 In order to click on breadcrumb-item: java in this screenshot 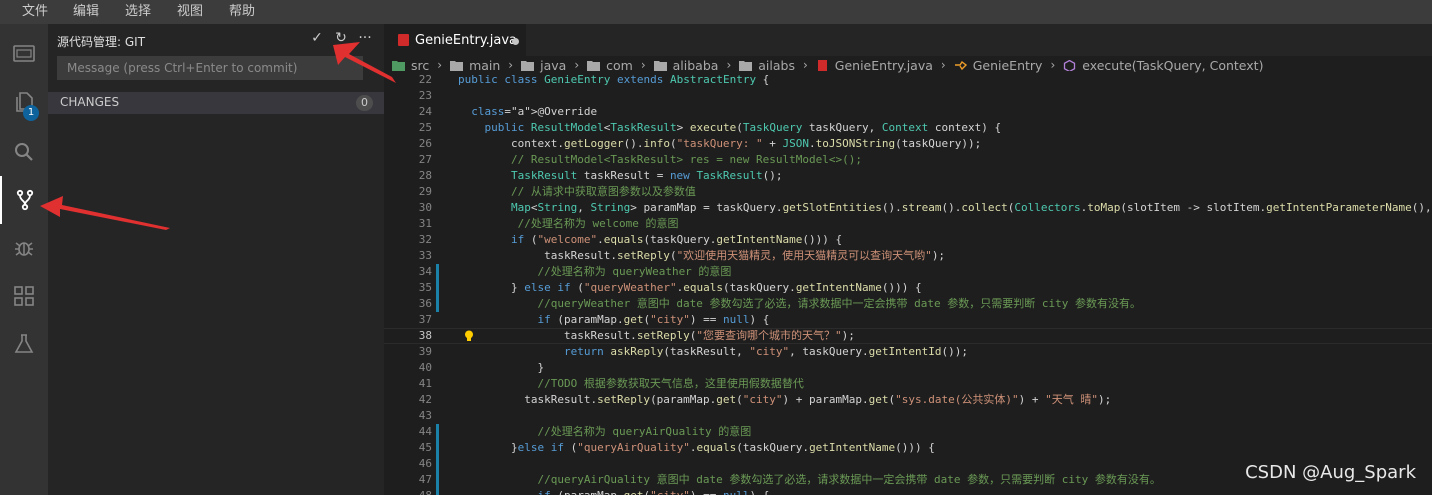, I will do `click(543, 65)`.